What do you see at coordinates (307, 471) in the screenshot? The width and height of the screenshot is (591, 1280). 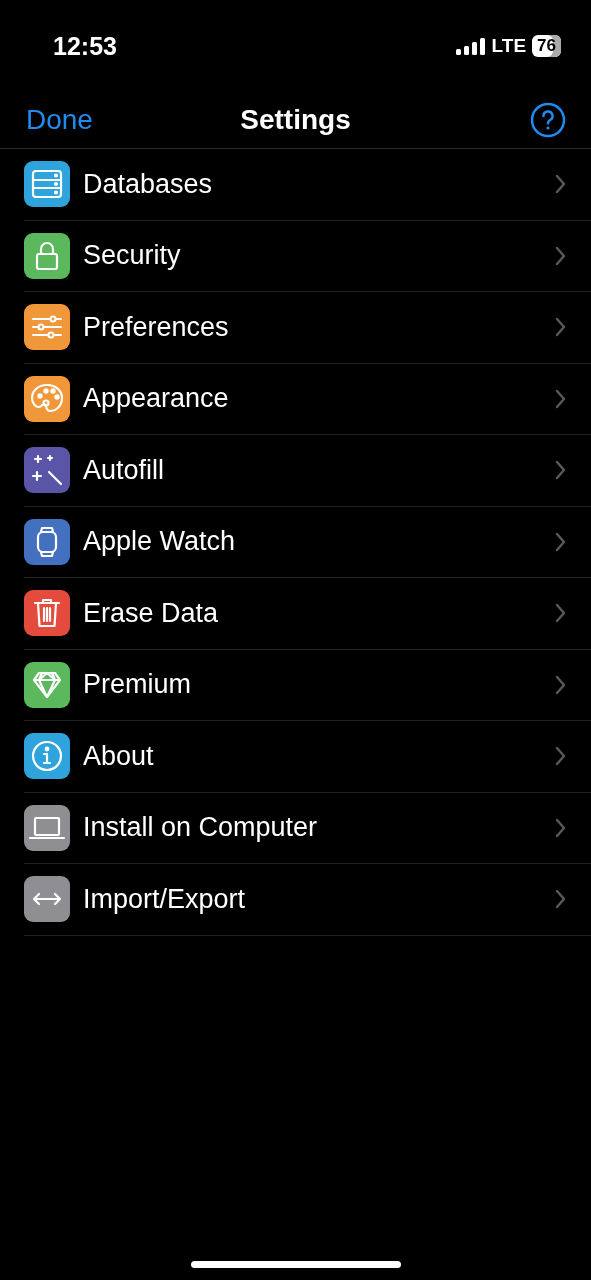 I see `settings-row: Autofill` at bounding box center [307, 471].